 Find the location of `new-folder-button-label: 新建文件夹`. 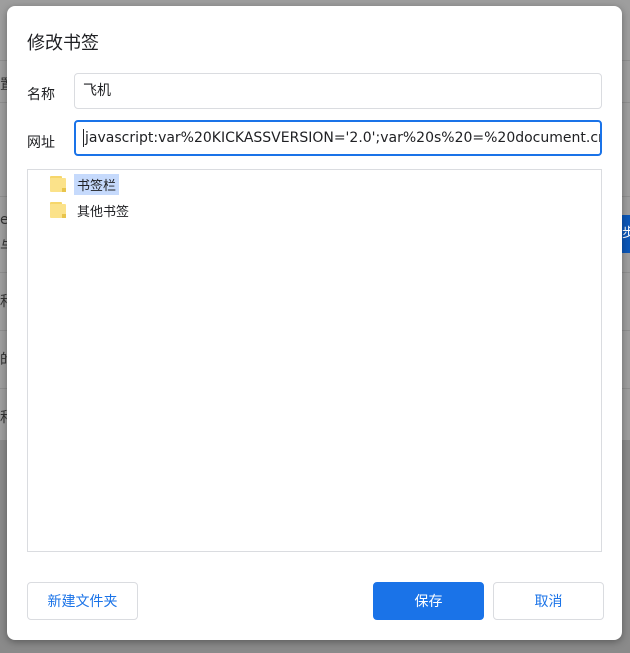

new-folder-button-label: 新建文件夹 is located at coordinates (82, 602).